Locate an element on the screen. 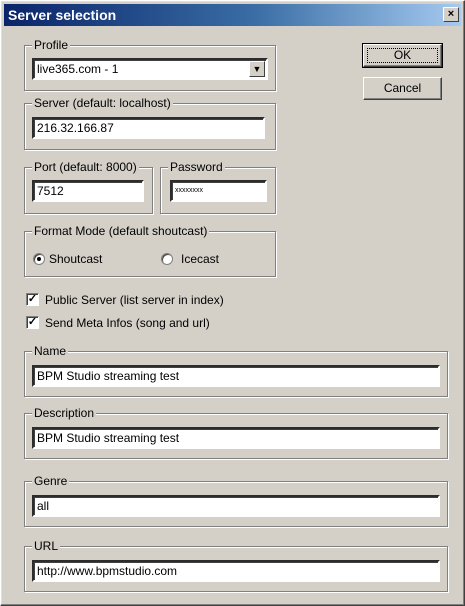 The width and height of the screenshot is (465, 606). profile-dropdown-button: ▼ is located at coordinates (257, 69).